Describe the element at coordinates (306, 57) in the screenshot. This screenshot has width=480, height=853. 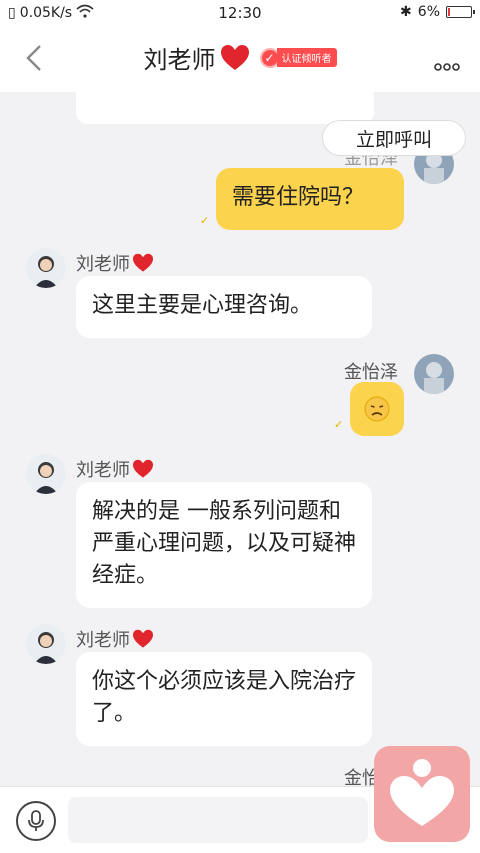
I see `badge-label: 认证倾听者` at that location.